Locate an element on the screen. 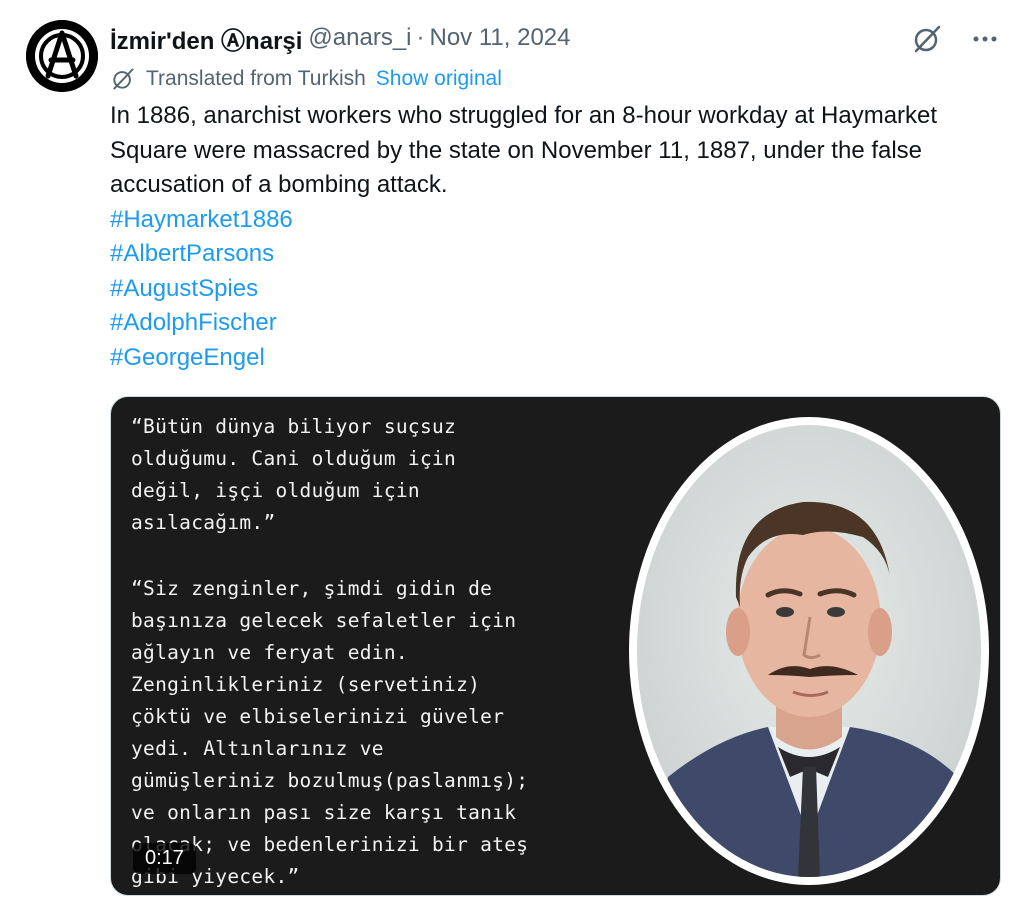  hashtag-link: #Haymarket1886 is located at coordinates (555, 220).